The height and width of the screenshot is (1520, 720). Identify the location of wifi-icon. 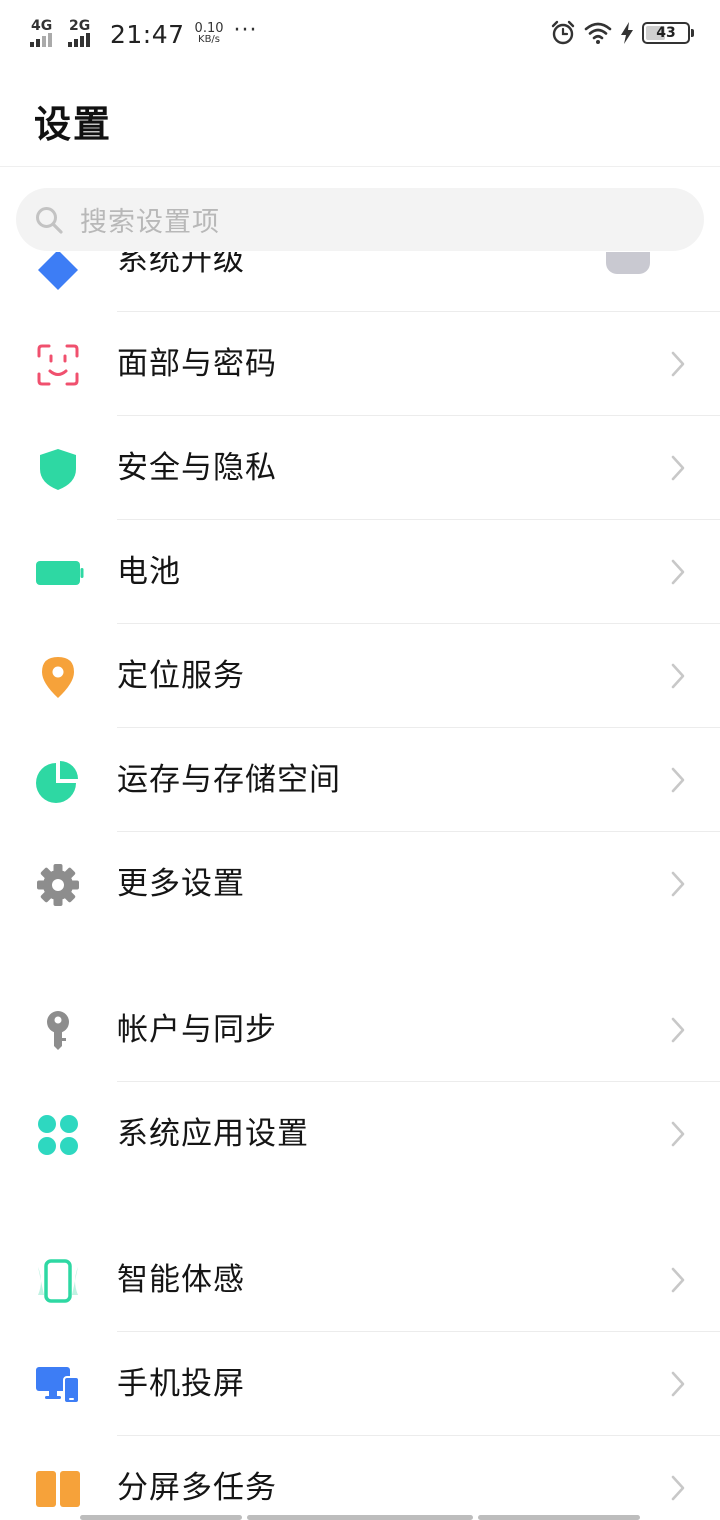
(598, 33).